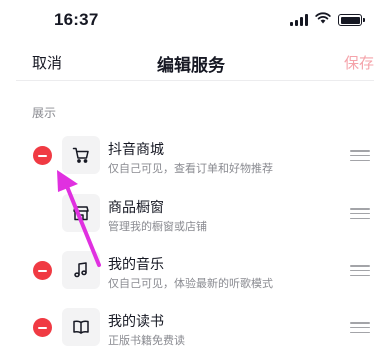 Image resolution: width=382 pixels, height=360 pixels. I want to click on battery-level, so click(350, 20).